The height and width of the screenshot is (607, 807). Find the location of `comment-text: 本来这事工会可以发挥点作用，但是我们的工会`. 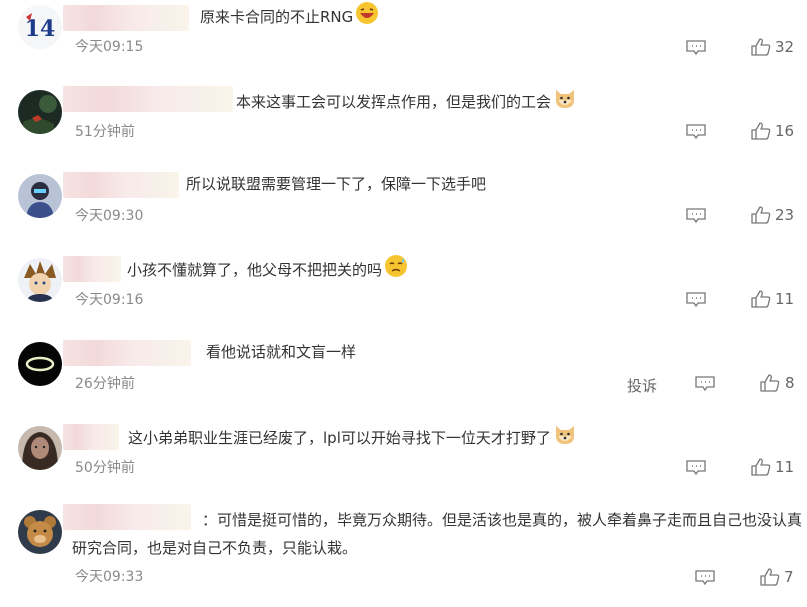

comment-text: 本来这事工会可以发挥点作用，但是我们的工会 is located at coordinates (406, 102).